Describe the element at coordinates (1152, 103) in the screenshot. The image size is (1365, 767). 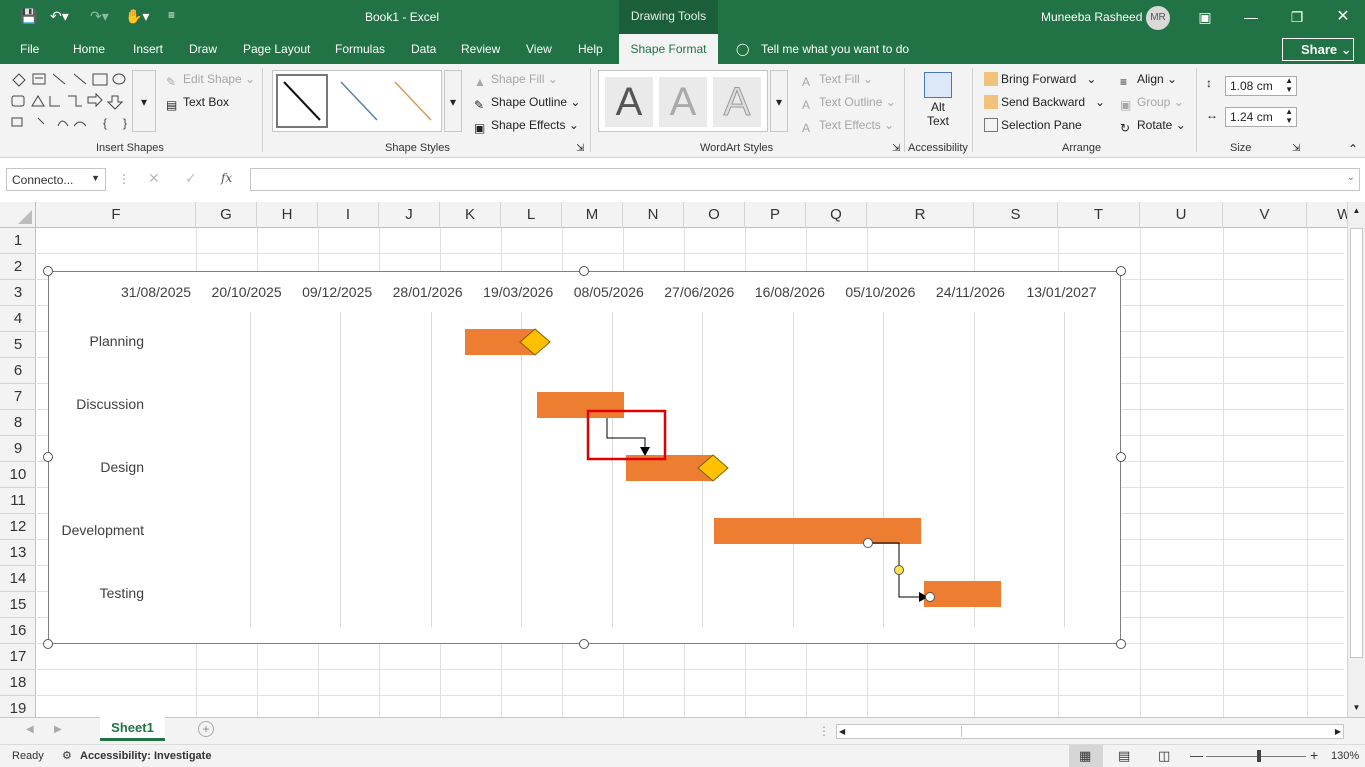
I see `group-button: ▣ Group ⌄` at that location.